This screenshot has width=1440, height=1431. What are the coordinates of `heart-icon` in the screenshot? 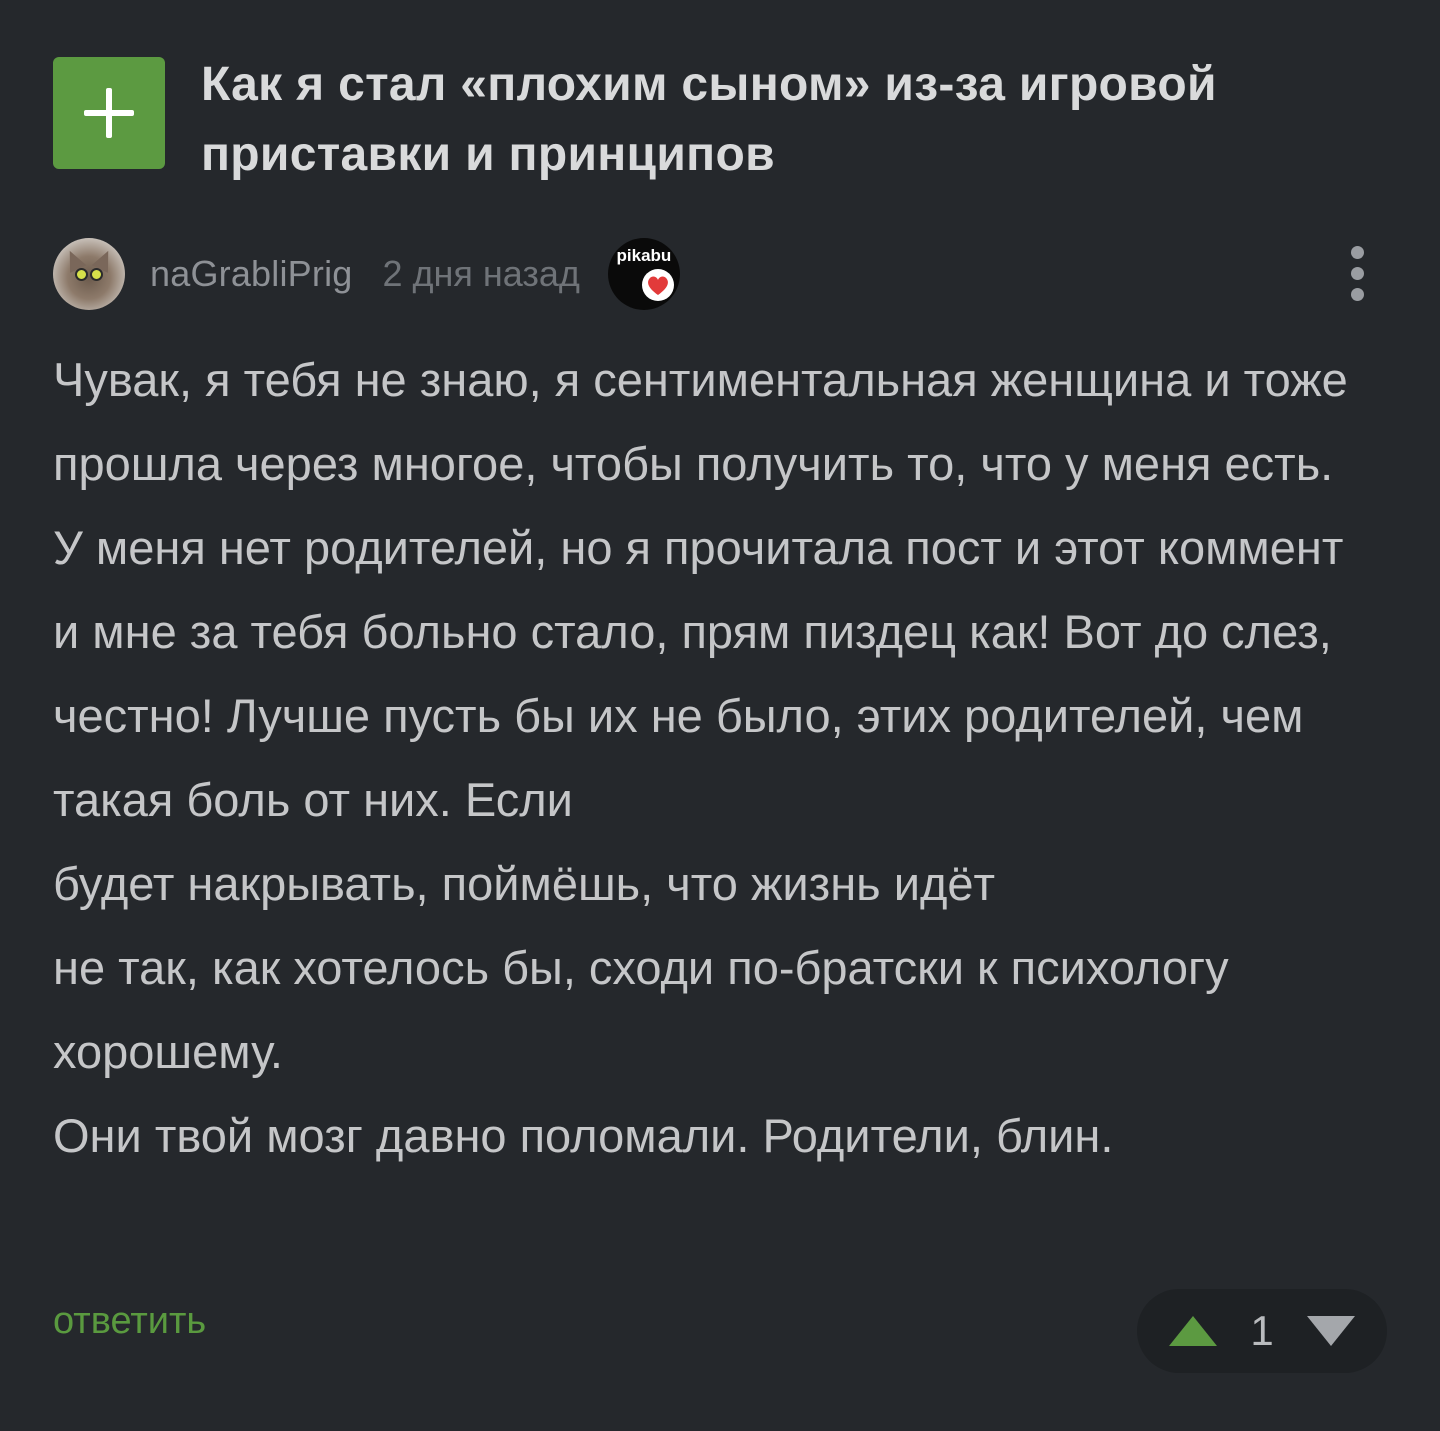 It's located at (657, 285).